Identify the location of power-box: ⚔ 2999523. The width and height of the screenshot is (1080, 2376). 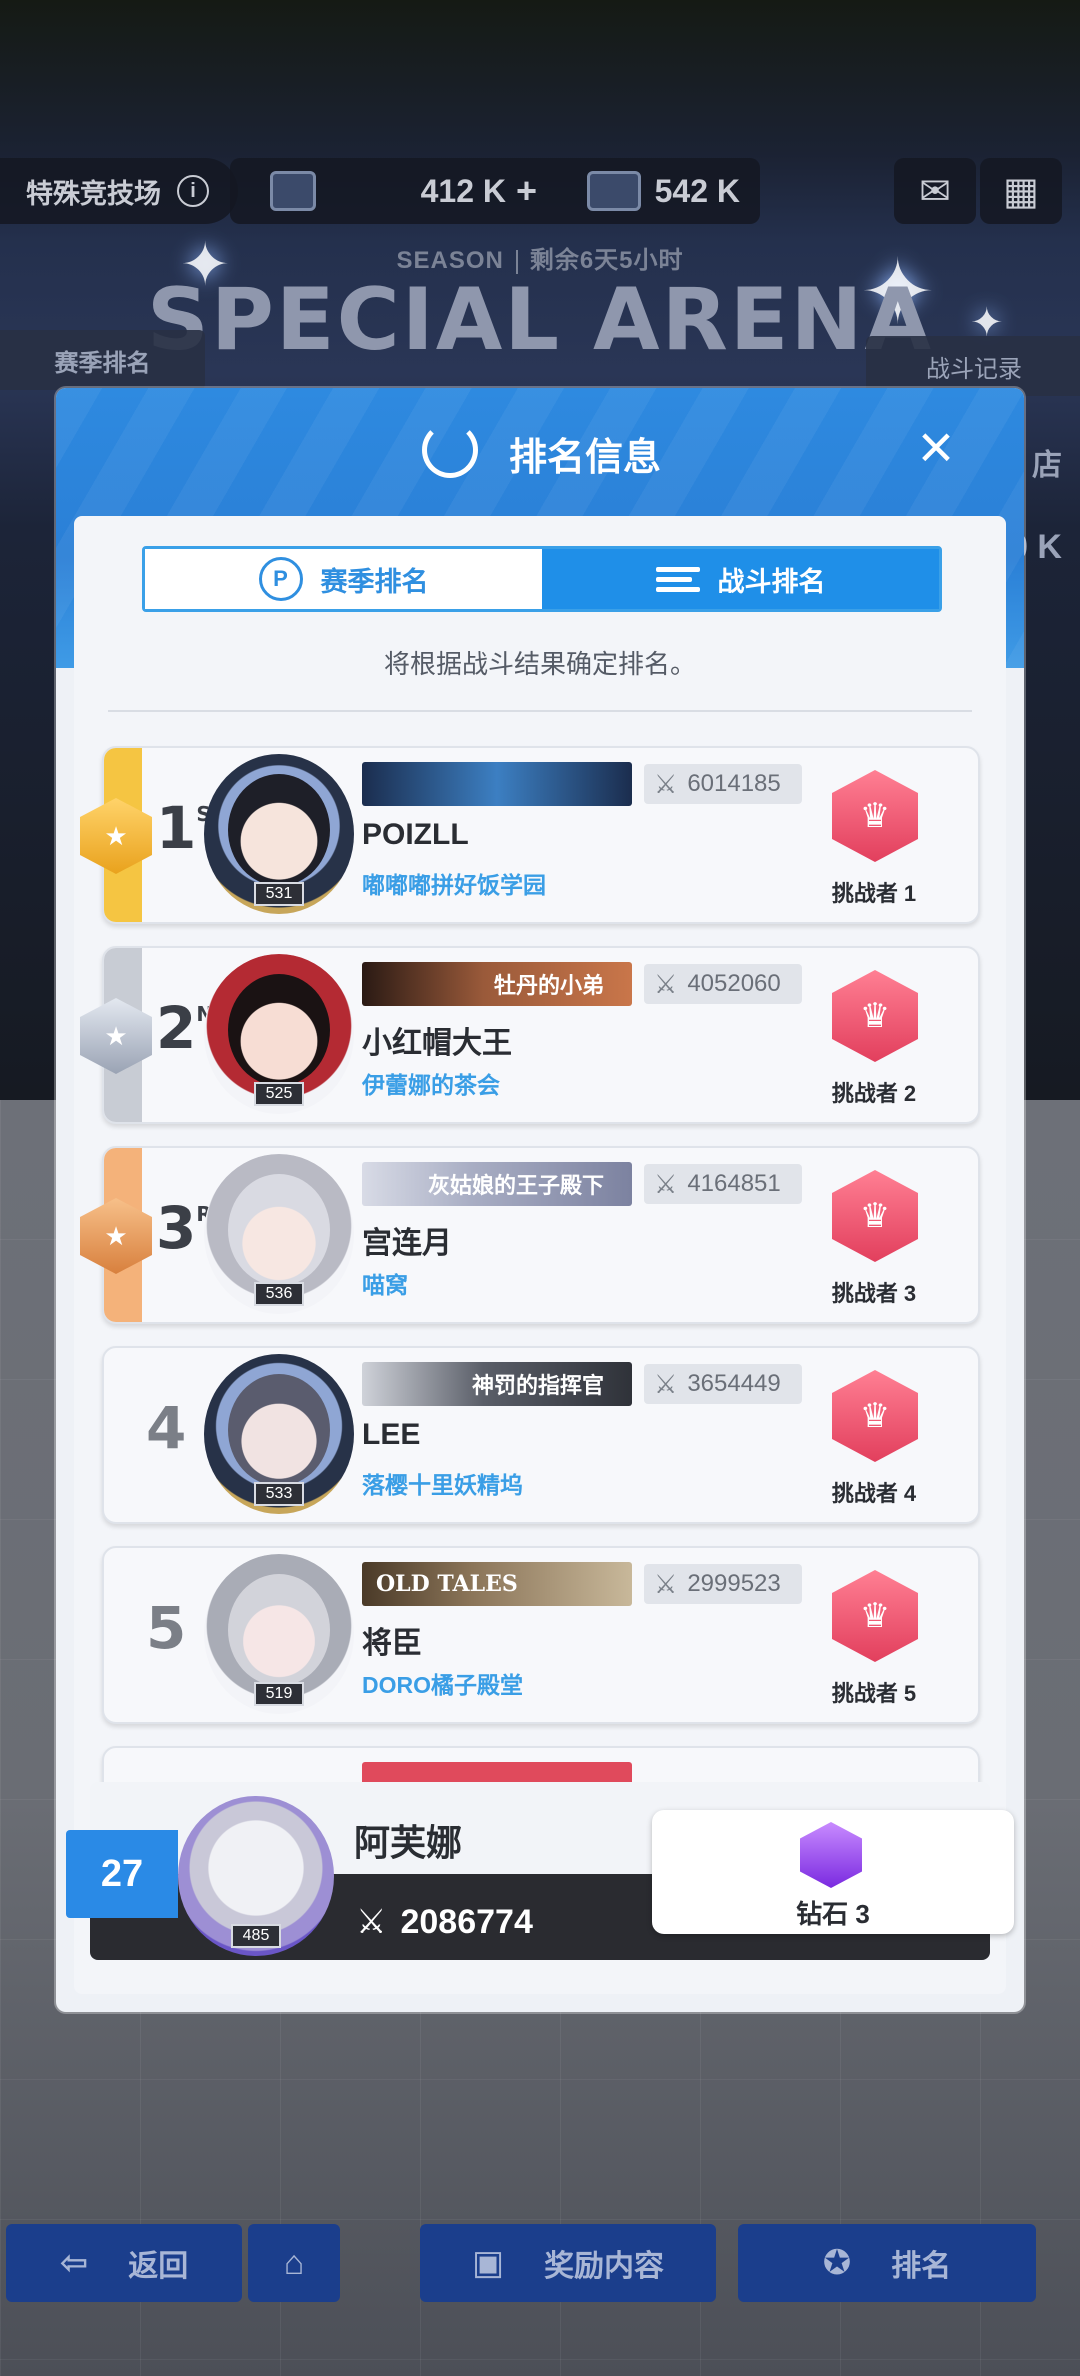
(723, 1584).